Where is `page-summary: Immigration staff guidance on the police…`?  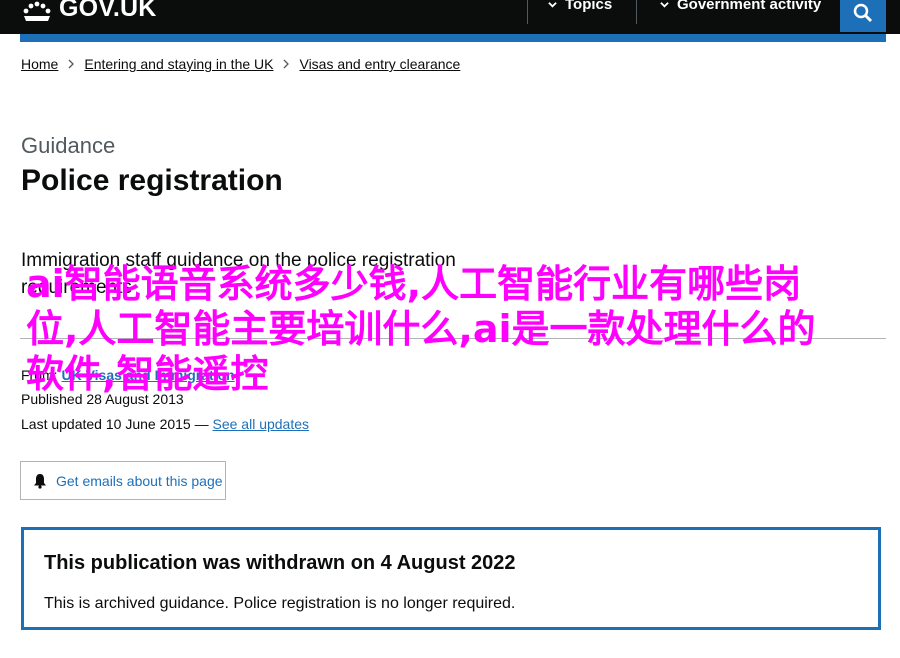
page-summary: Immigration staff guidance on the police… is located at coordinates (238, 274).